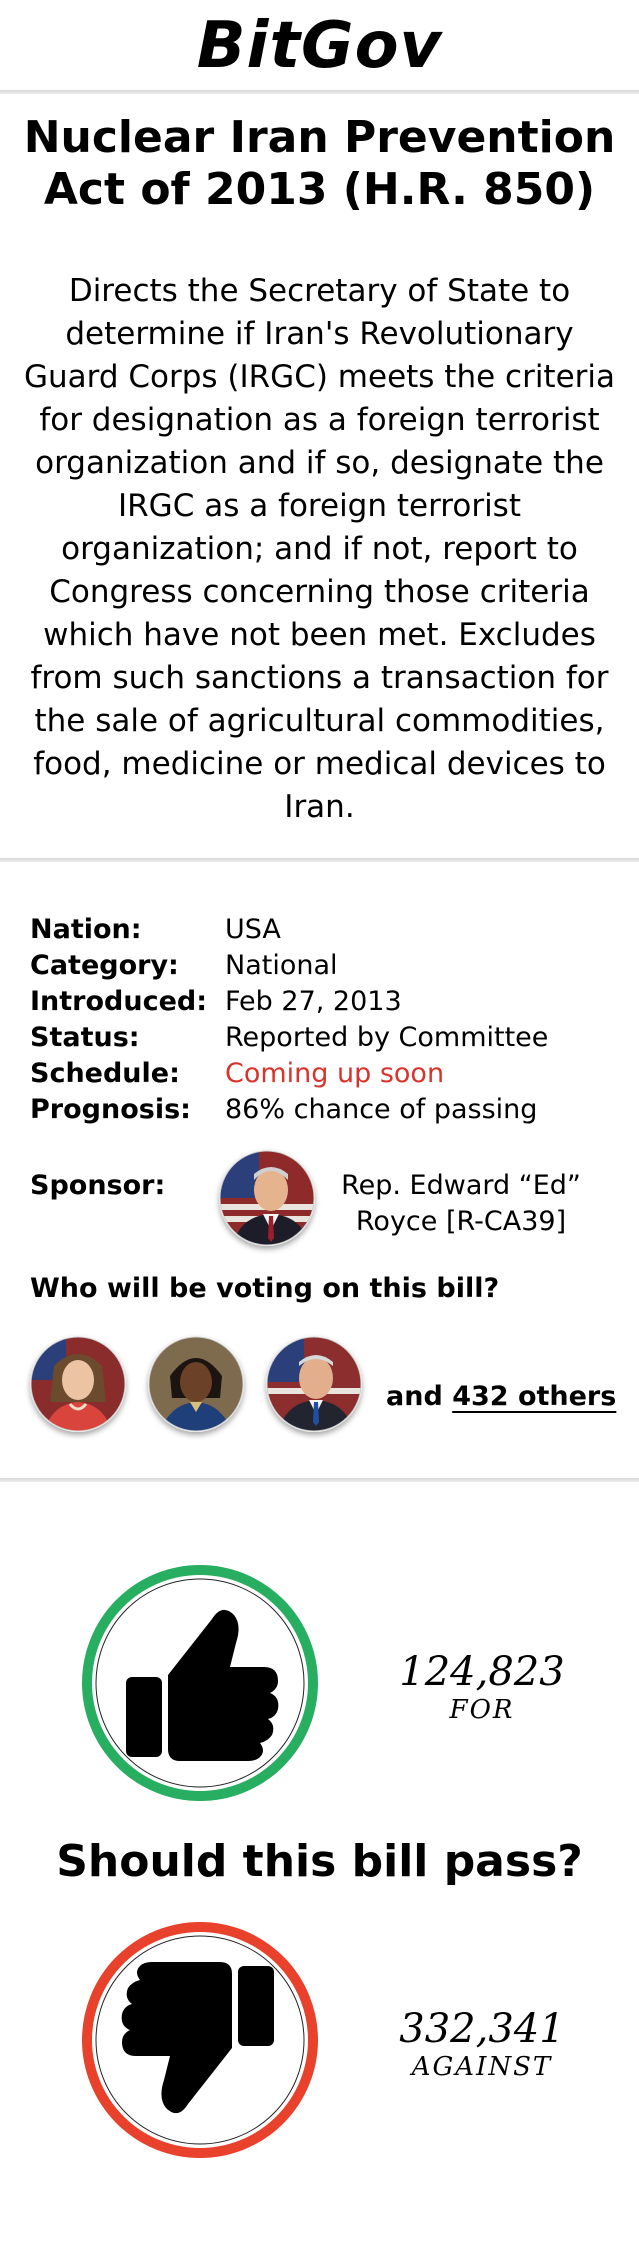 The image size is (639, 2248). I want to click on schedule-value: Coming up soon, so click(335, 1073).